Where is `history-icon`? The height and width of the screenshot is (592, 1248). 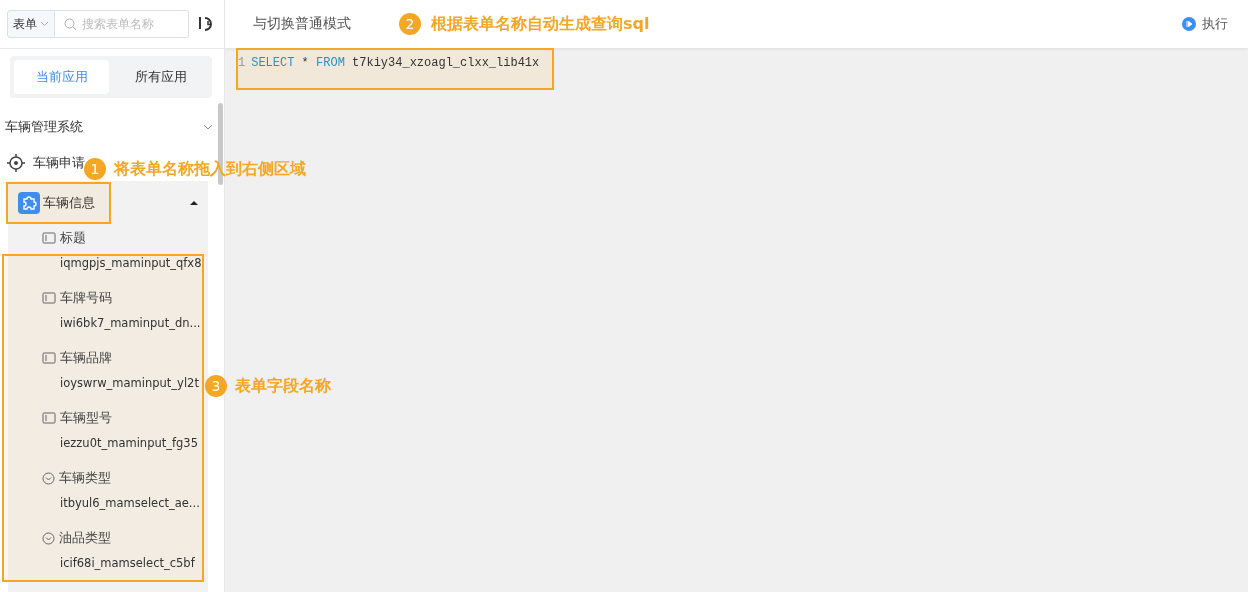
history-icon is located at coordinates (206, 24).